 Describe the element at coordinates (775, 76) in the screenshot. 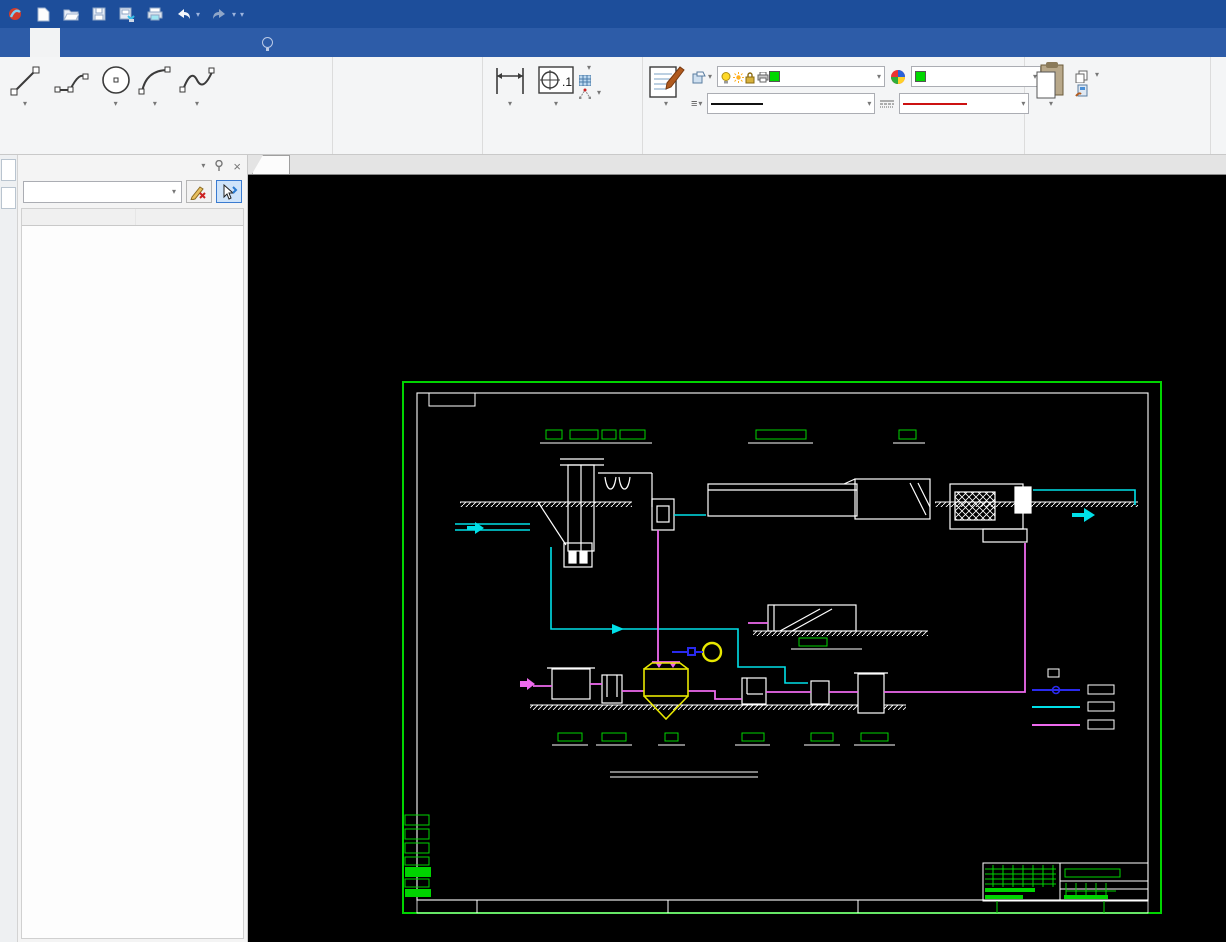

I see `layer-color-swatch` at that location.